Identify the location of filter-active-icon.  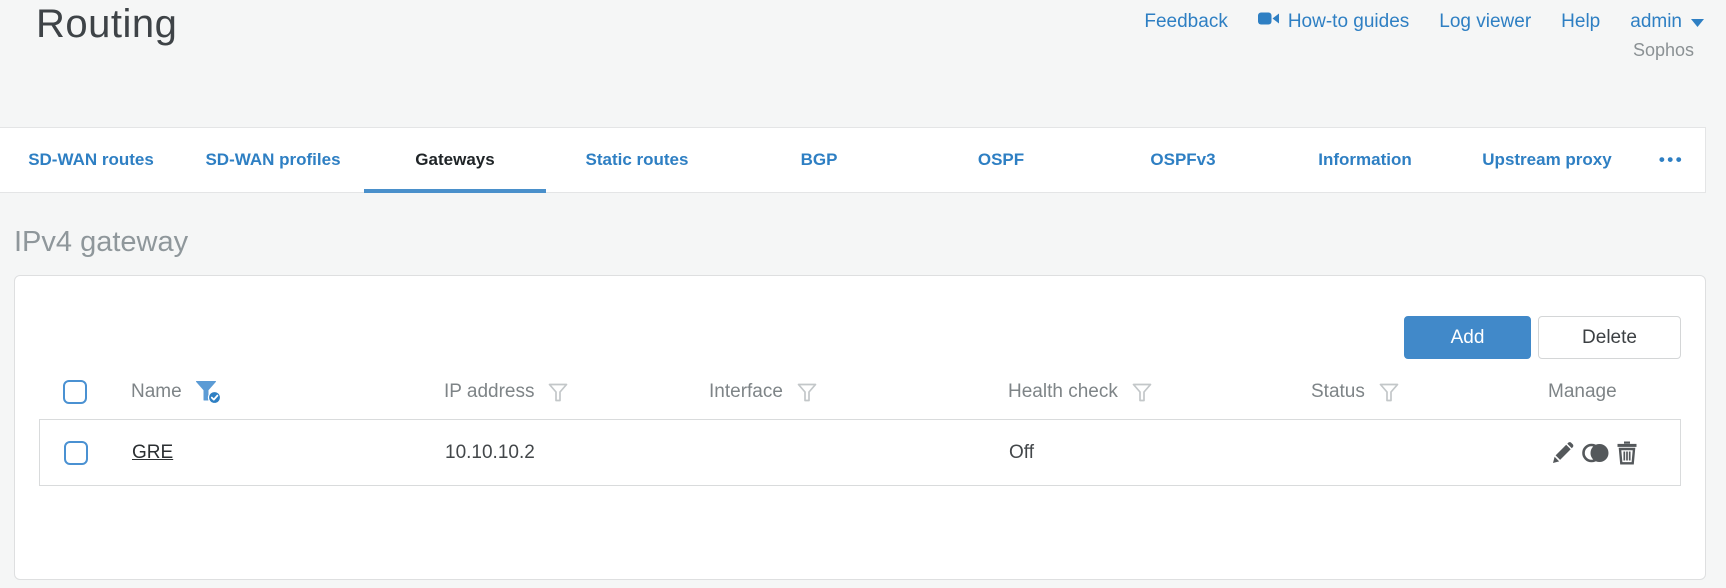
(208, 392).